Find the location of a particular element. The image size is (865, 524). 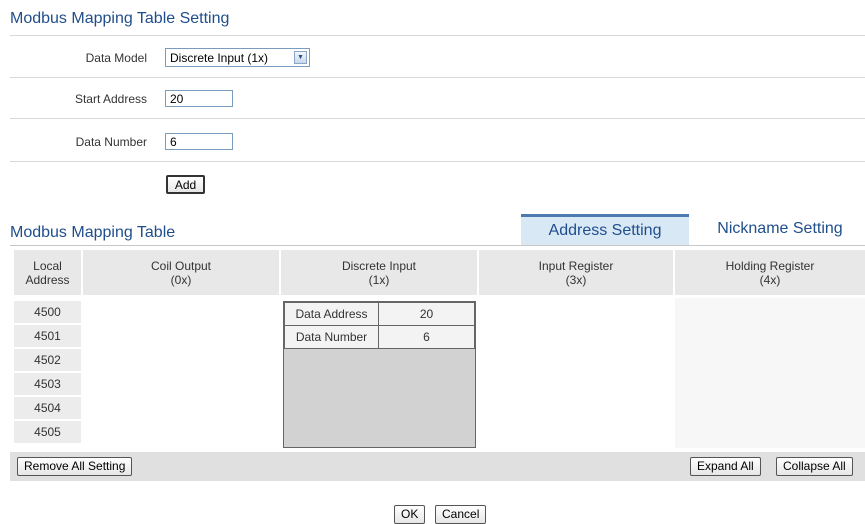

tab-nickname-setting: Nickname Setting is located at coordinates (780, 230).